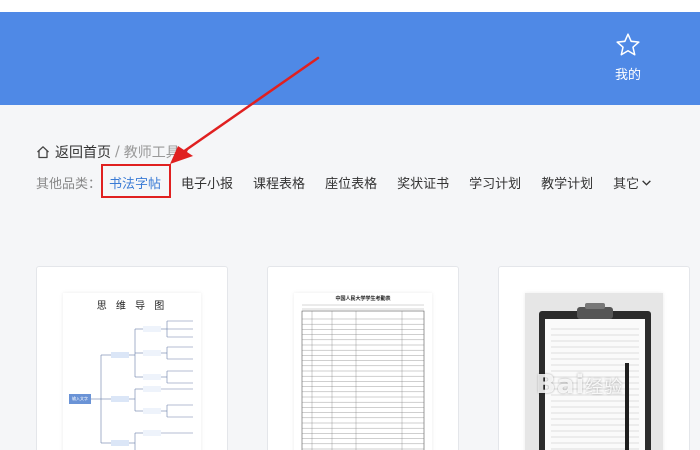 This screenshot has width=700, height=450. What do you see at coordinates (136, 180) in the screenshot?
I see `category-item-calligraphy: 书法字帖` at bounding box center [136, 180].